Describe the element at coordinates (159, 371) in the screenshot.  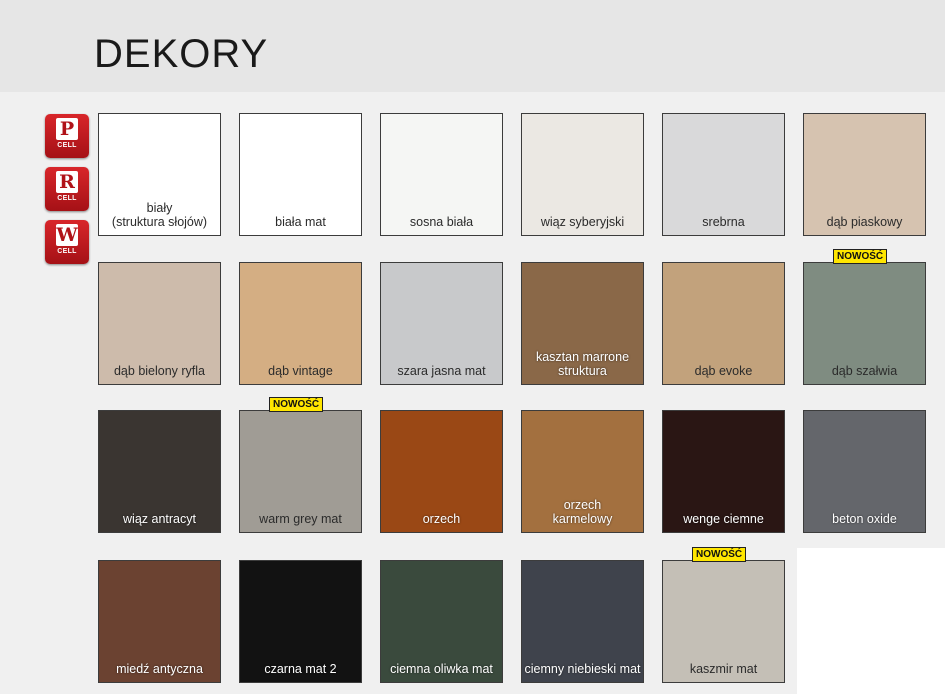
I see `decor-swatch-label: dąb bielony ryfla` at that location.